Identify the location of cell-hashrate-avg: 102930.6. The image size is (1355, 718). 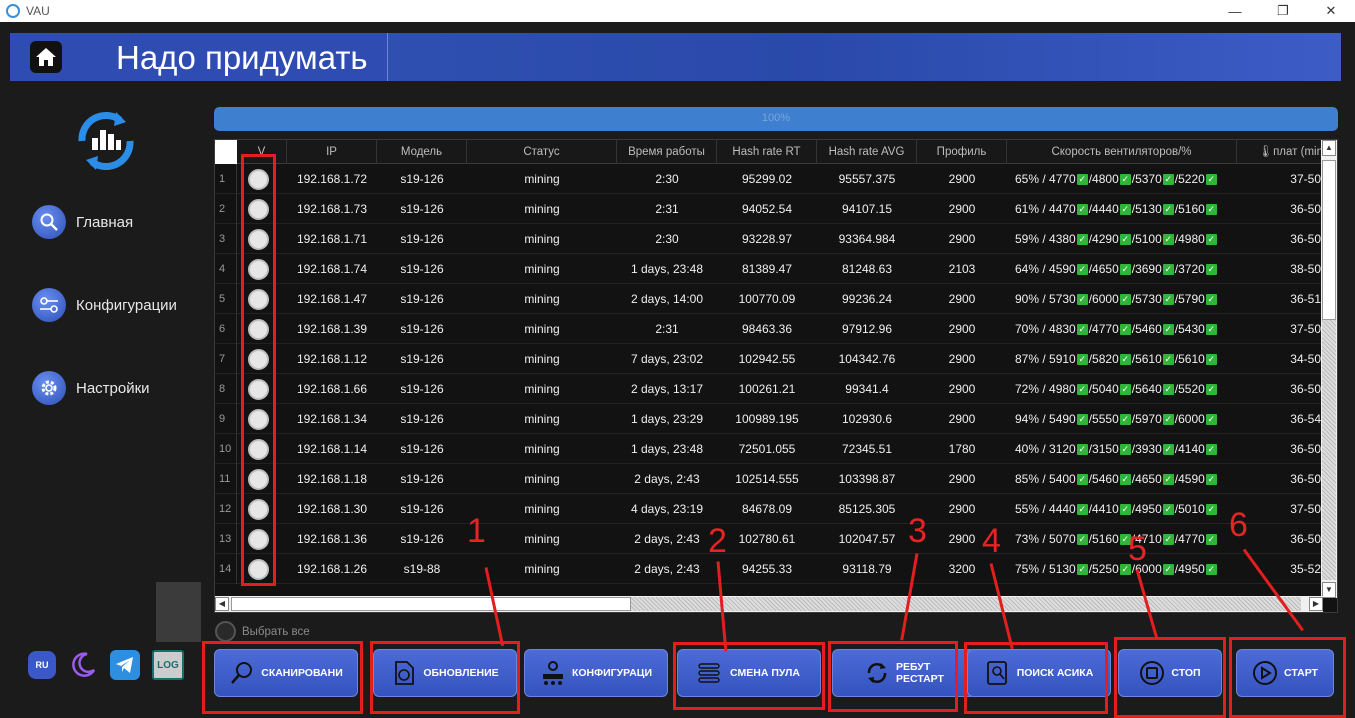
(867, 419).